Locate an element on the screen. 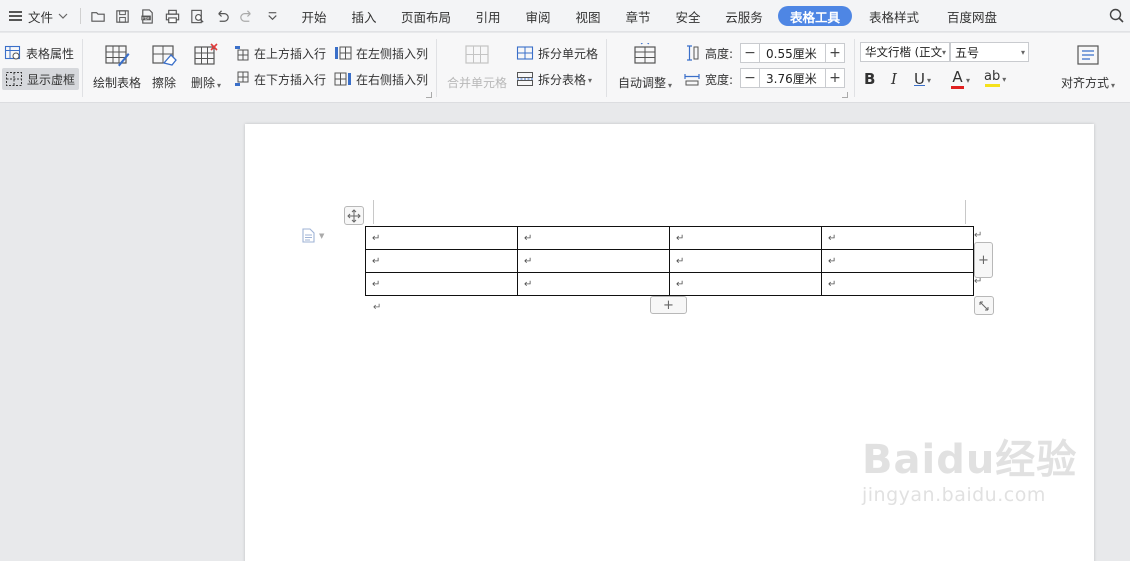 The height and width of the screenshot is (561, 1130). height-input: 0.55厘米 is located at coordinates (792, 53).